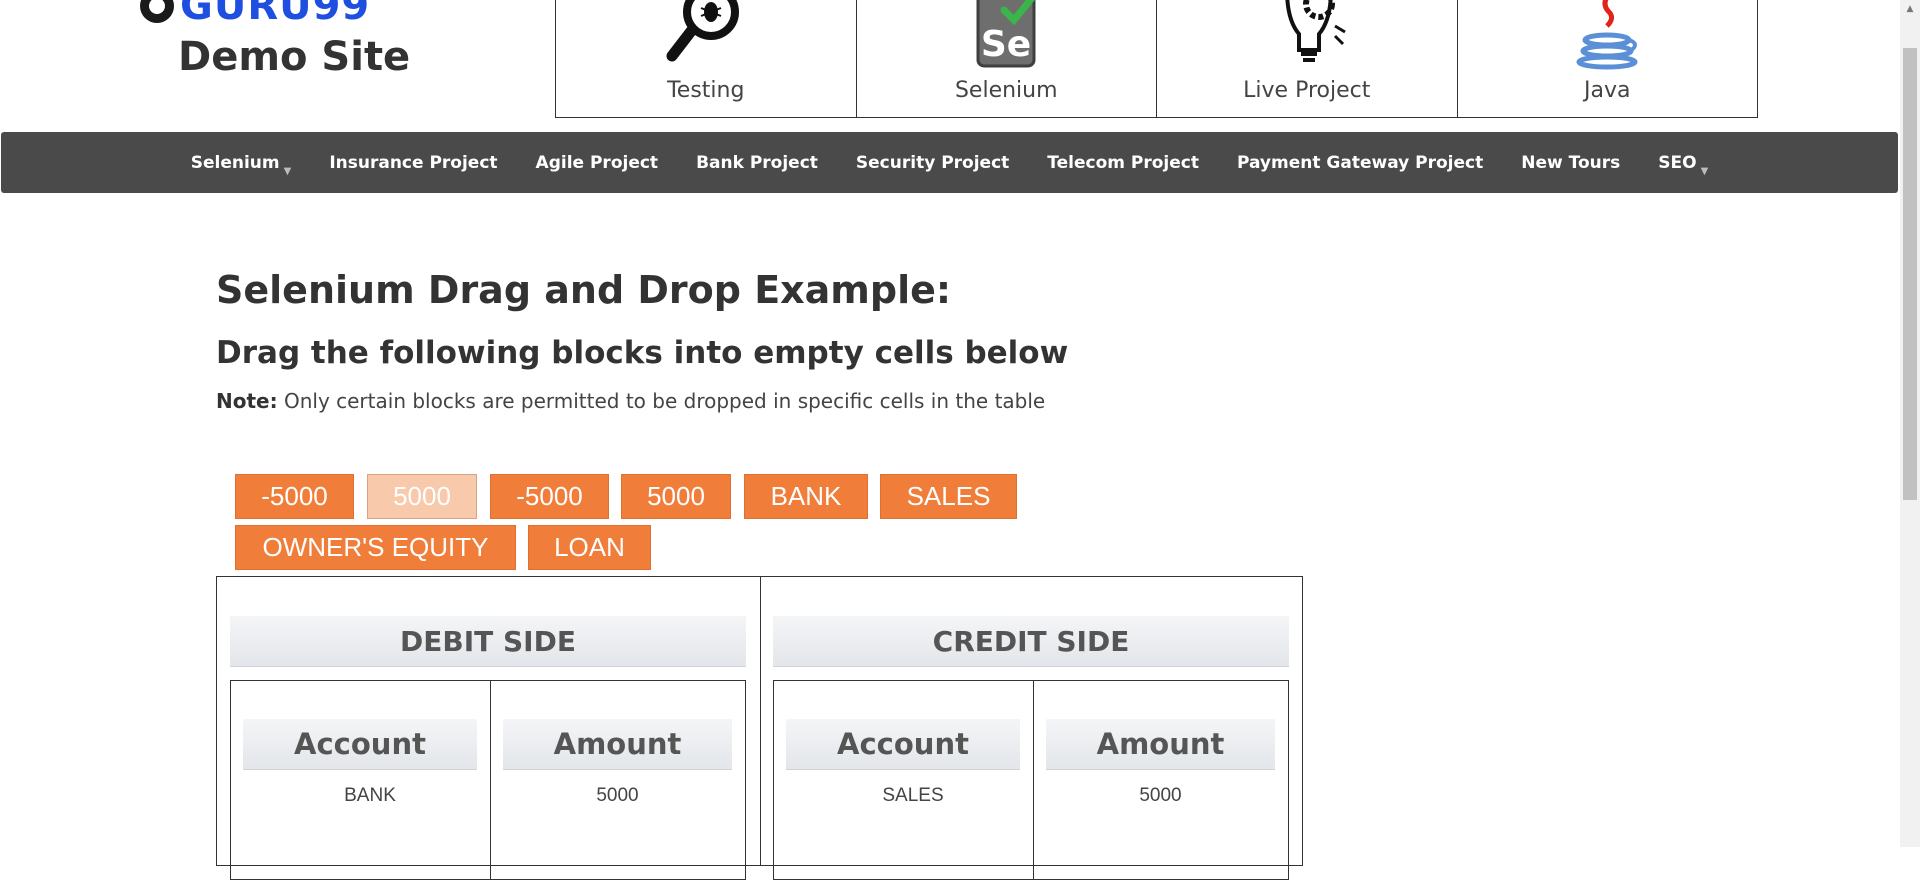 This screenshot has width=1920, height=880. I want to click on nav-item-label: Bank Project, so click(757, 162).